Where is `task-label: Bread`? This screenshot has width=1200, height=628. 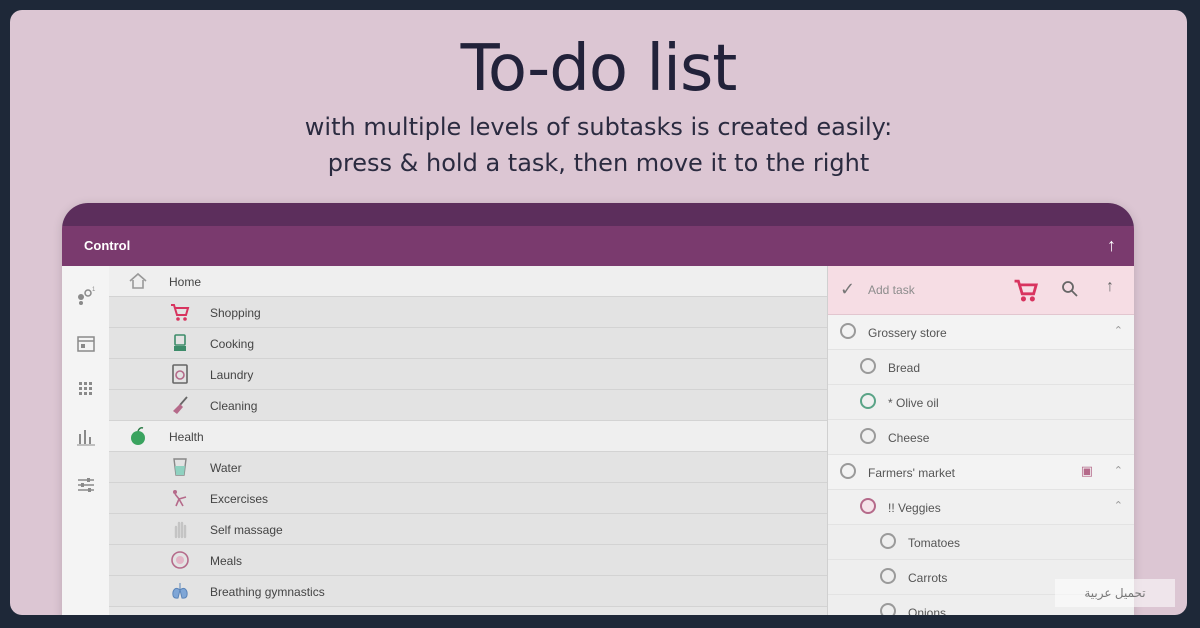
task-label: Bread is located at coordinates (904, 368).